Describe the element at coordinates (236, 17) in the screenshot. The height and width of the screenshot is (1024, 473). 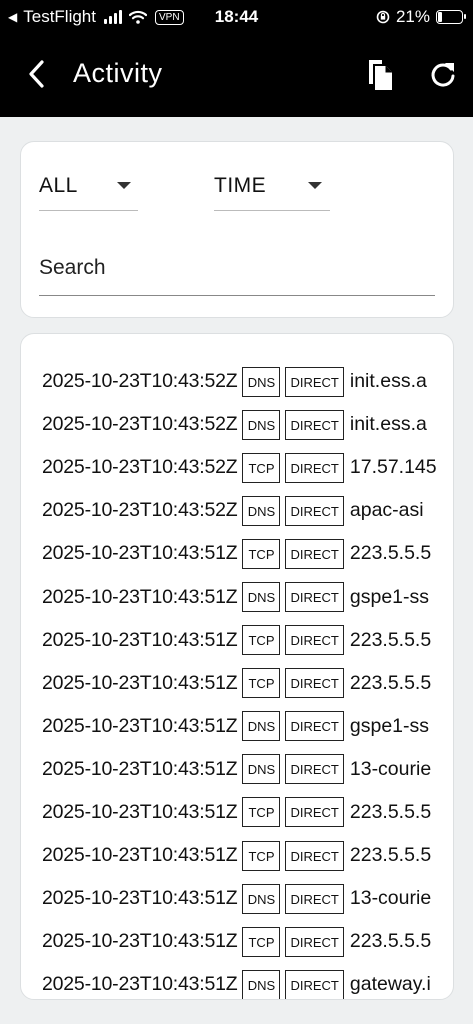
I see `status-bar: ◀ TestFlight VPN 18:44 21%` at that location.